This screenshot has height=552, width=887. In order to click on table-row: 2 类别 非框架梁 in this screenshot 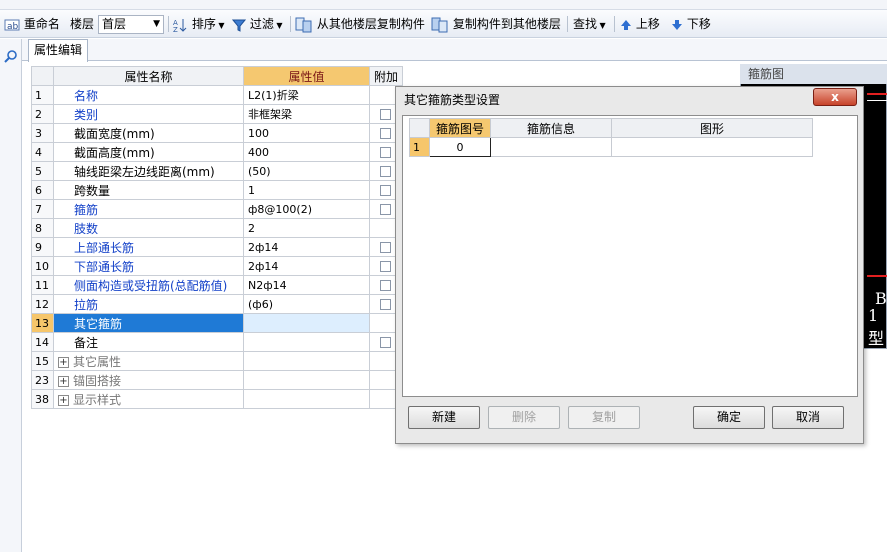, I will do `click(217, 114)`.